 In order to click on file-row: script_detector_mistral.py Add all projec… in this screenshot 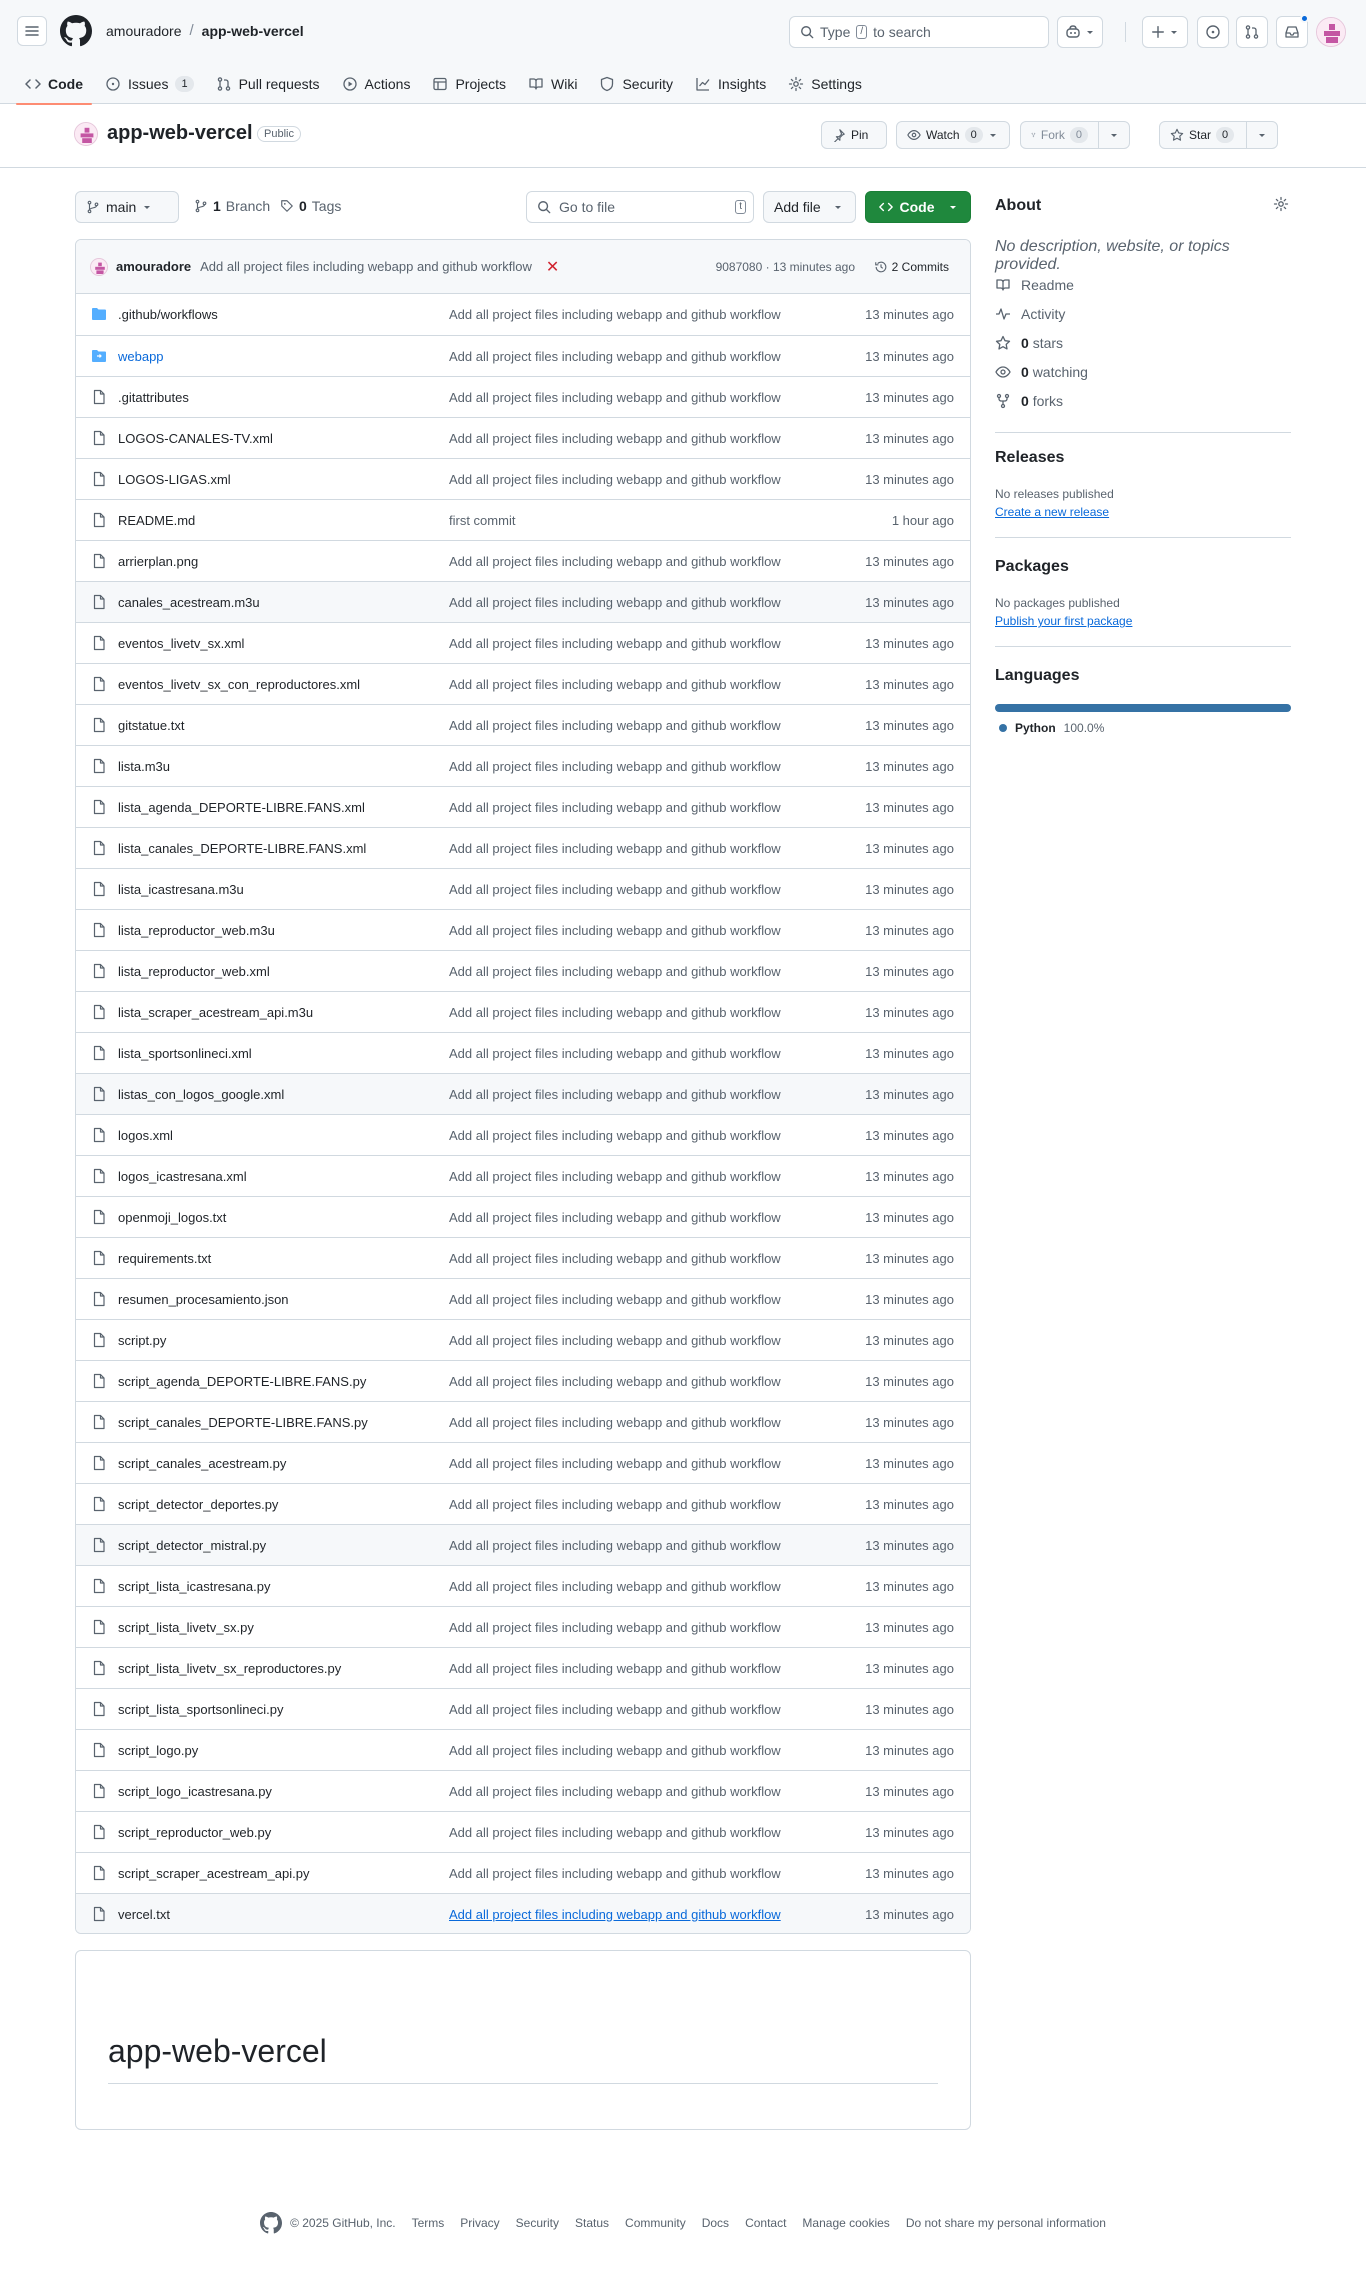, I will do `click(523, 1544)`.